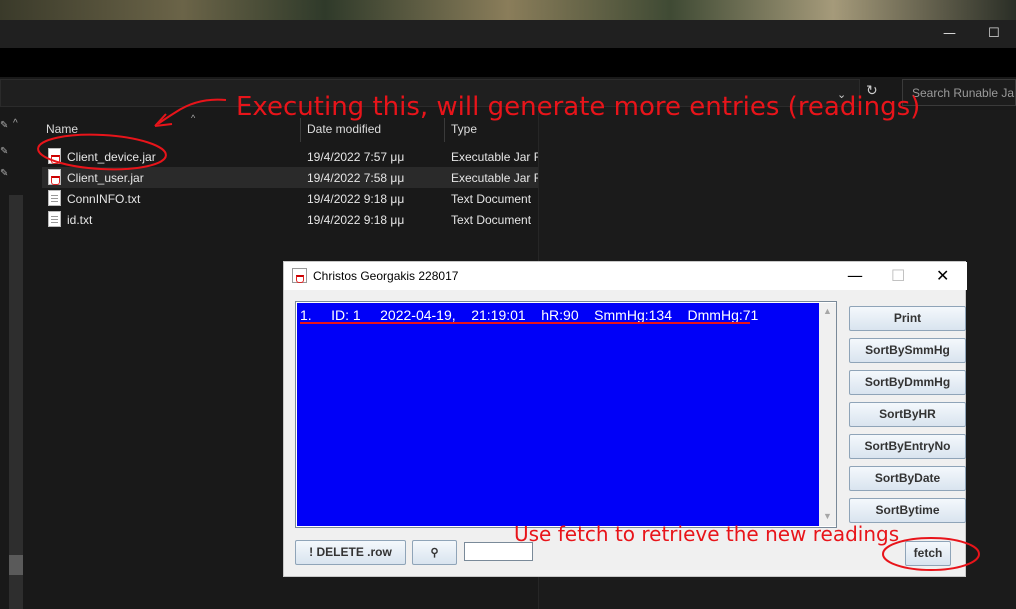  I want to click on sort-by-hr-button: SortByHR, so click(907, 414).